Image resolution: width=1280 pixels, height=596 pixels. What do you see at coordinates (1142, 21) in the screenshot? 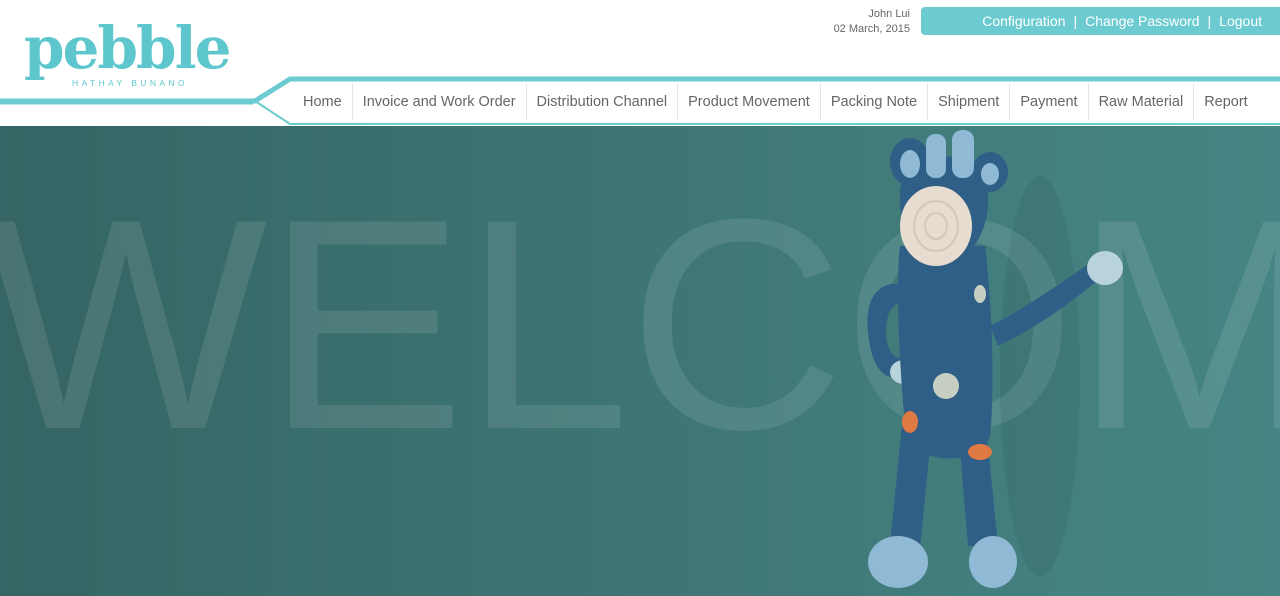
I see `change-password-link: Change Password` at bounding box center [1142, 21].